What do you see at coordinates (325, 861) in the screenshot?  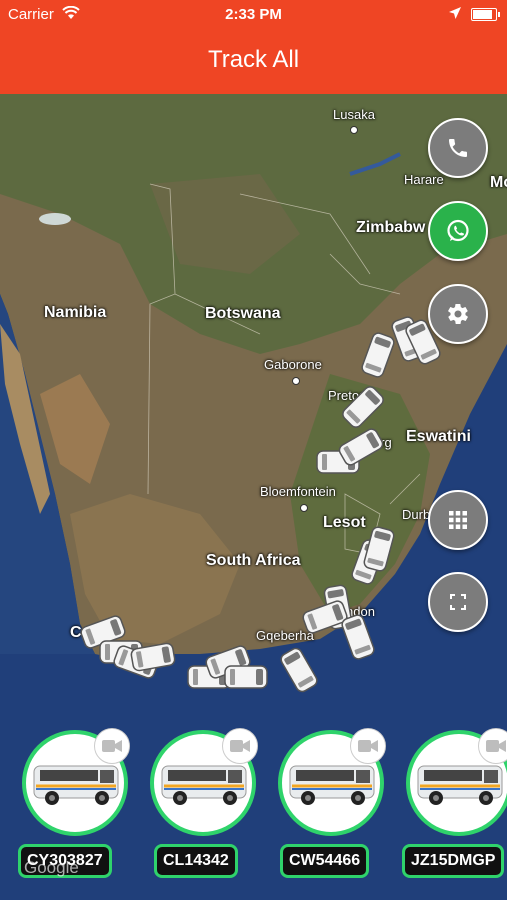 I see `vehicle-plate: CW54466` at bounding box center [325, 861].